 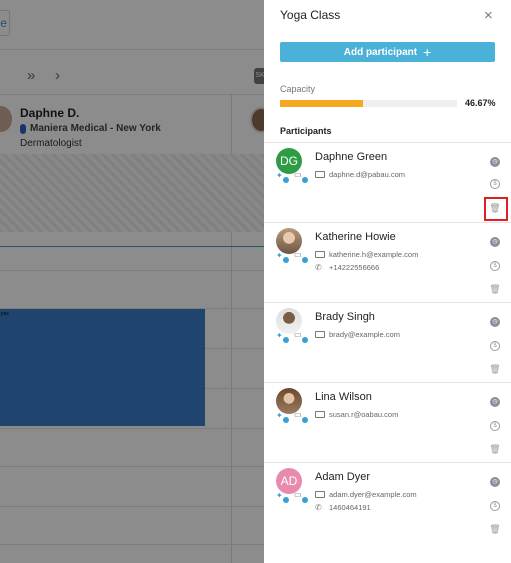 What do you see at coordinates (343, 477) in the screenshot?
I see `participant-name: Adam Dyer` at bounding box center [343, 477].